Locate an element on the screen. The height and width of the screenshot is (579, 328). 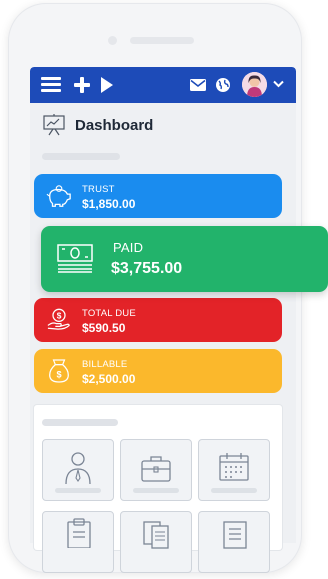
globe-icon is located at coordinates (223, 85).